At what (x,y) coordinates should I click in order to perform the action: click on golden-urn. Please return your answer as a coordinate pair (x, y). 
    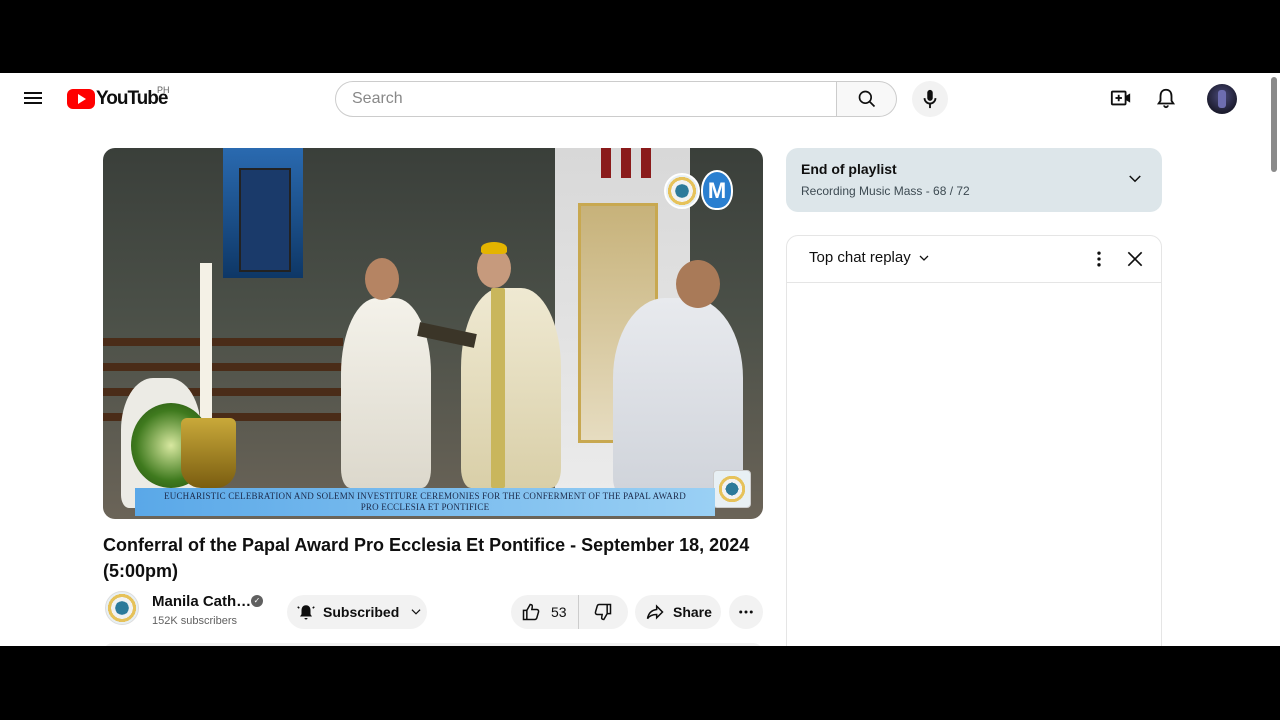
    Looking at the image, I should click on (208, 453).